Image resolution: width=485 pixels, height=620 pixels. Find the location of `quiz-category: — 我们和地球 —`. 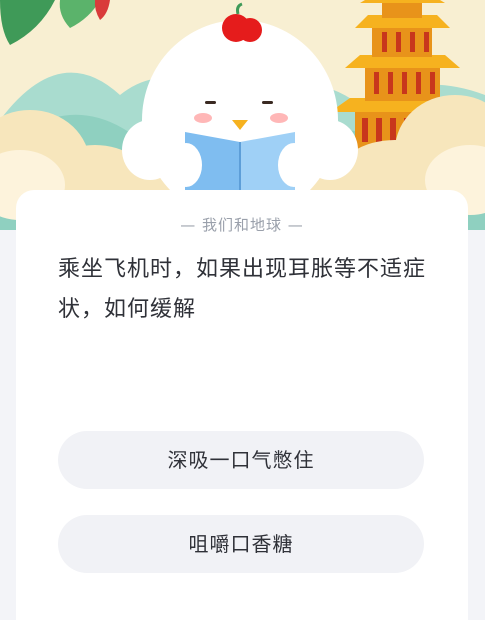

quiz-category: — 我们和地球 — is located at coordinates (242, 225).